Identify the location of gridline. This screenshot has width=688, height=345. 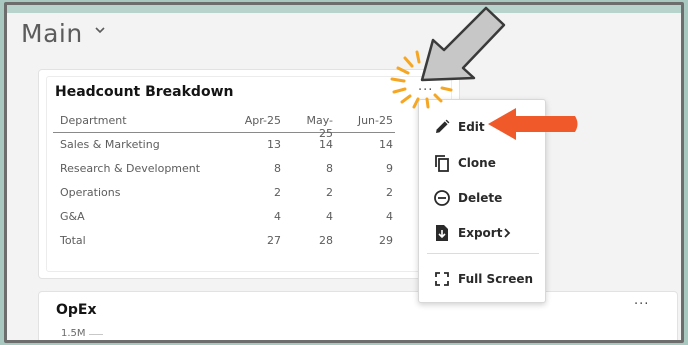
(96, 334).